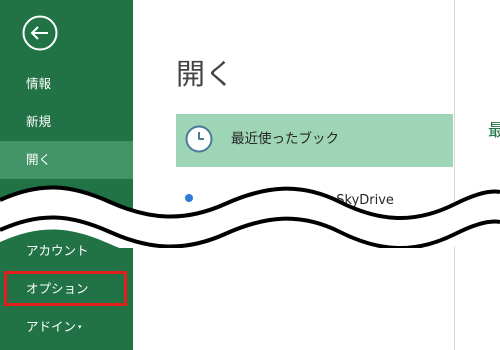 This screenshot has width=500, height=350. I want to click on back-button, so click(40, 33).